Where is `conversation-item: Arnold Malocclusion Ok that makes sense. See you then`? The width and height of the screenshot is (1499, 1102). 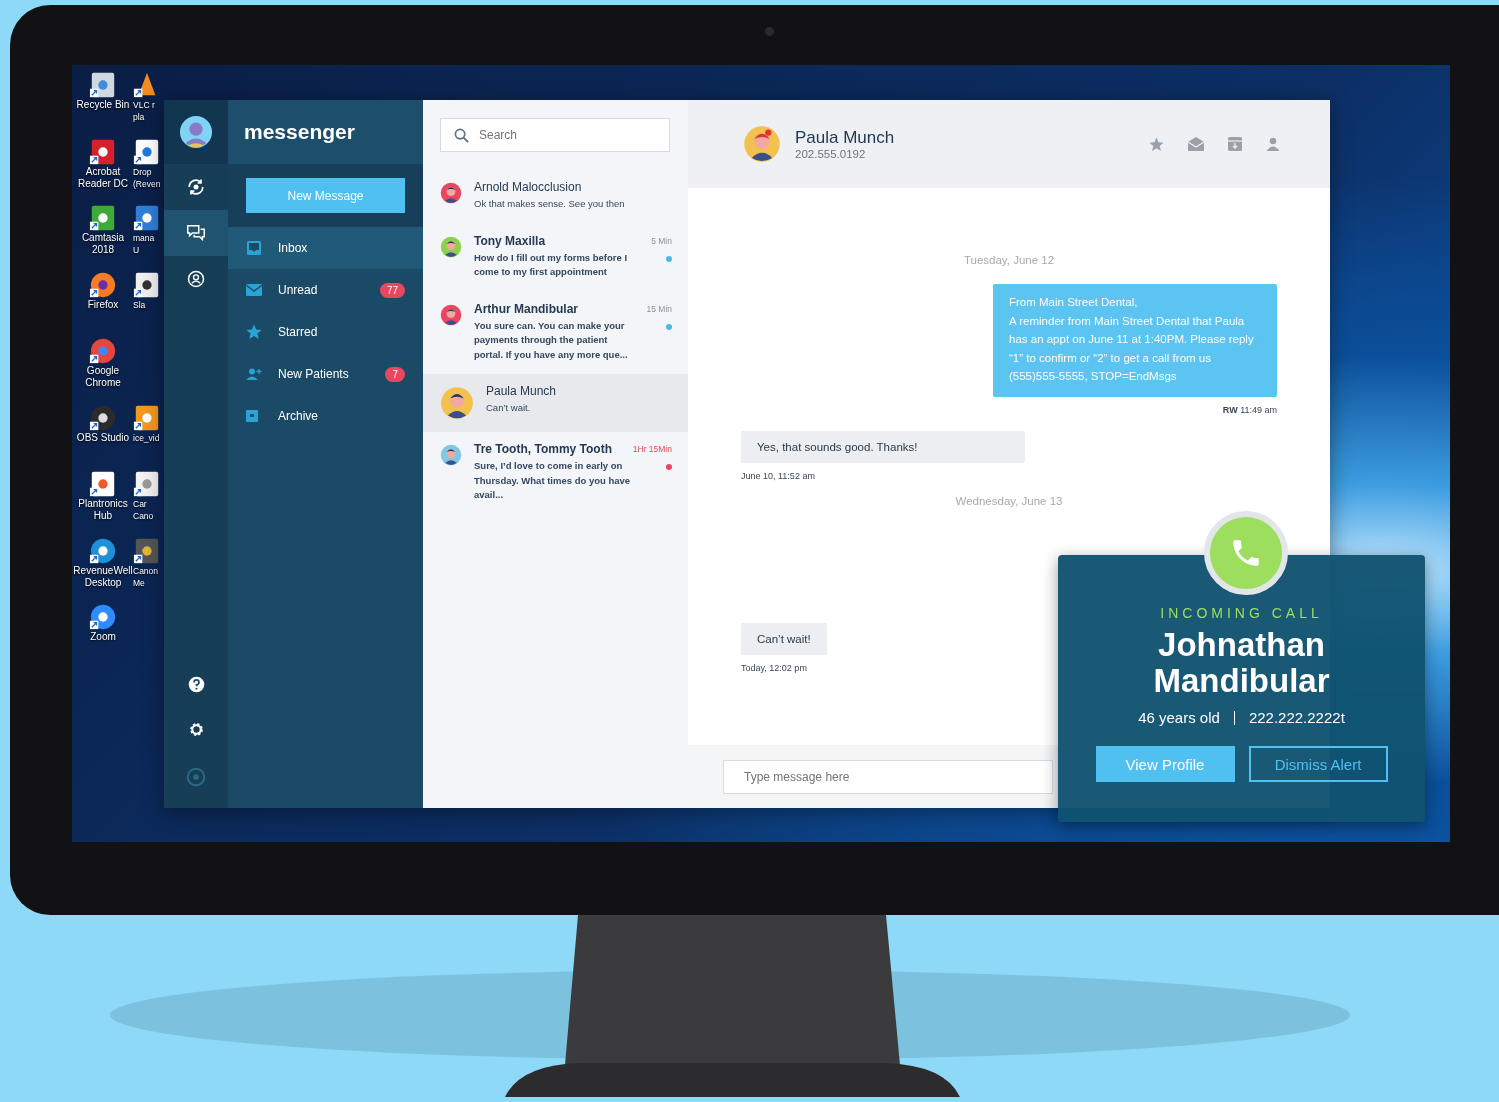
conversation-item: Arnold Malocclusion Ok that makes sense. See you then is located at coordinates (555, 197).